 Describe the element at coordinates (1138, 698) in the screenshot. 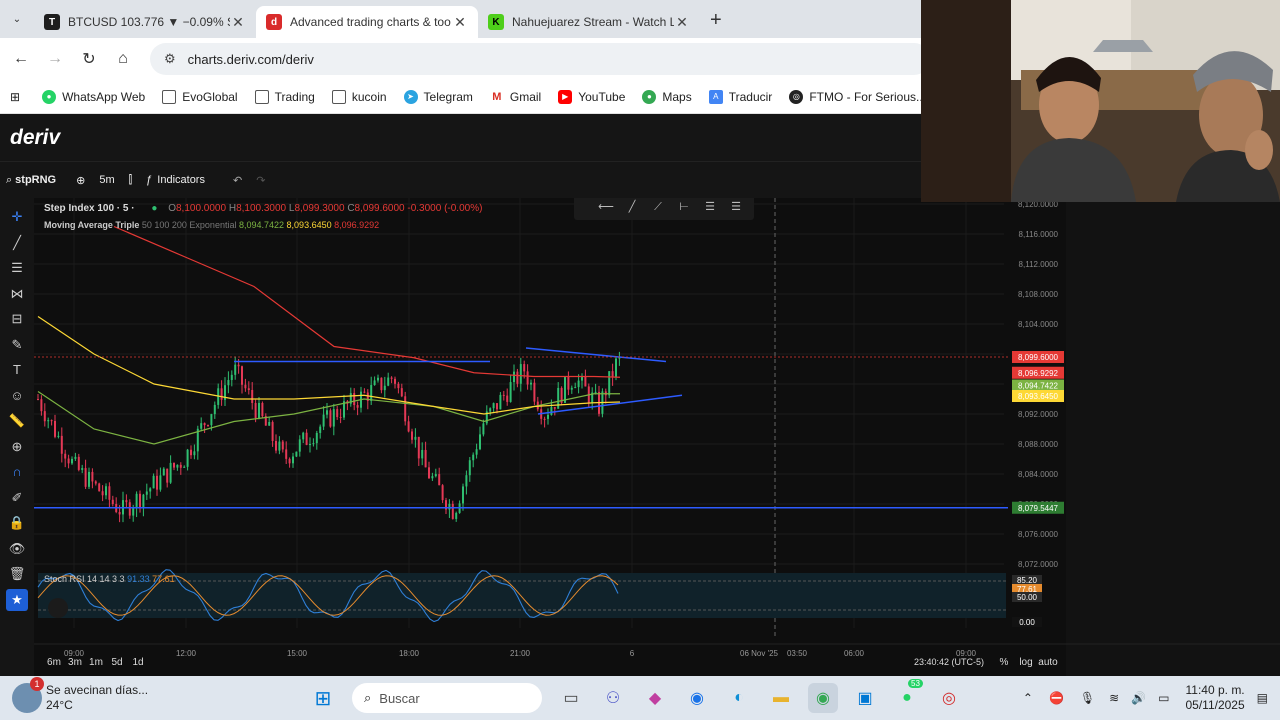

I see `volume-icon: 🔊` at that location.